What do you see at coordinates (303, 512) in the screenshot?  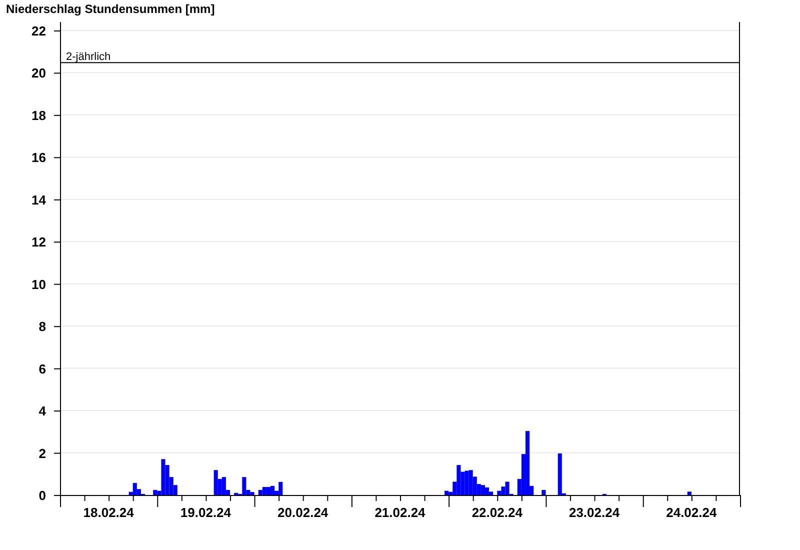 I see `x-tick-label: 20.02.24` at bounding box center [303, 512].